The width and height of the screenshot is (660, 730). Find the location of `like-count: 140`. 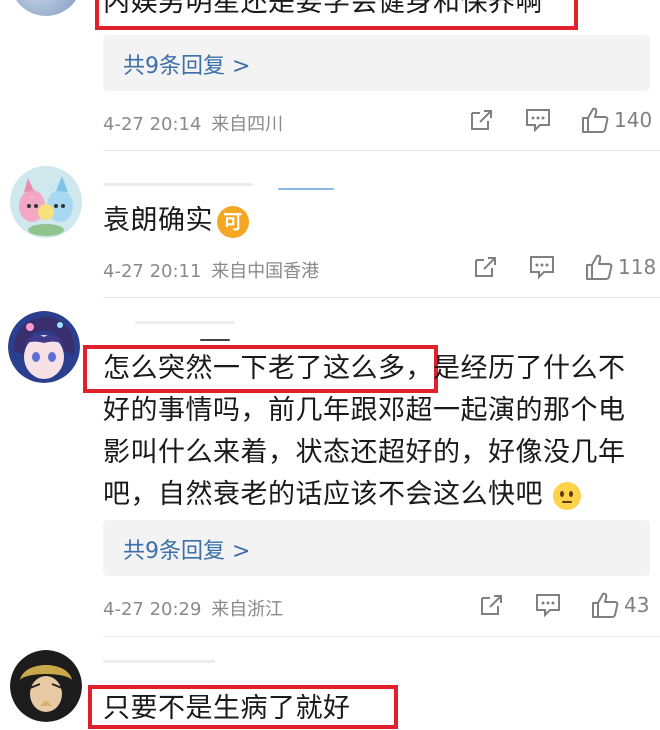

like-count: 140 is located at coordinates (633, 120).